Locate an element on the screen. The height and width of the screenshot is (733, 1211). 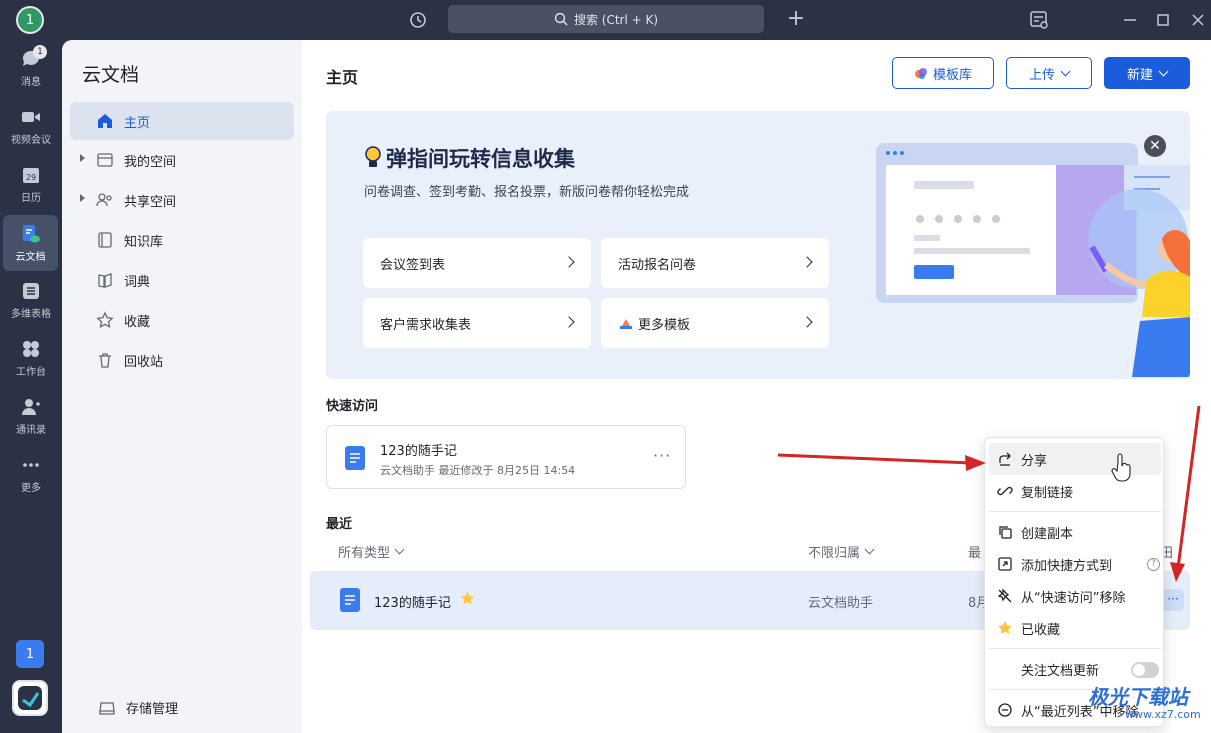
chevron-down-icon is located at coordinates (1163, 71).